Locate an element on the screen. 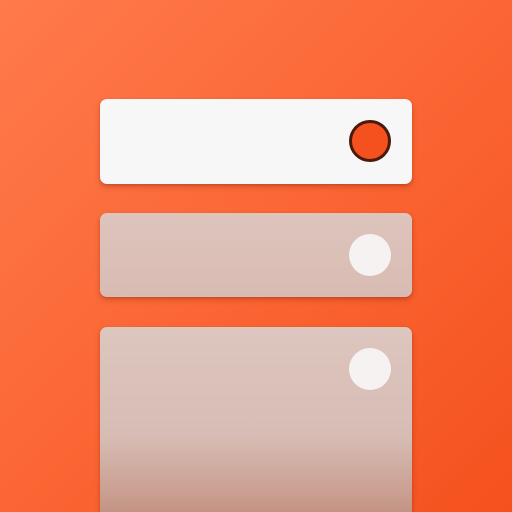 This screenshot has width=512, height=512. card-middle is located at coordinates (256, 255).